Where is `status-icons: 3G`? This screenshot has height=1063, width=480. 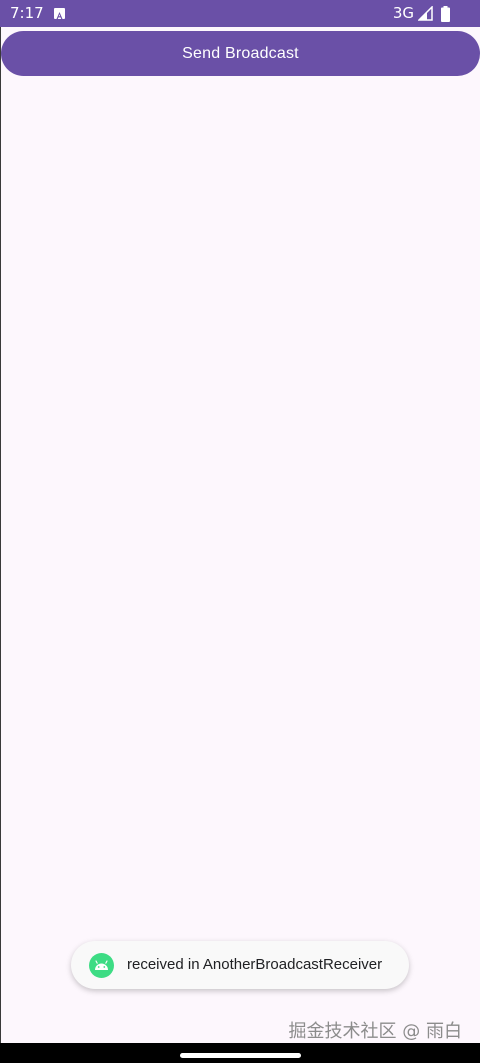
status-icons: 3G is located at coordinates (421, 13).